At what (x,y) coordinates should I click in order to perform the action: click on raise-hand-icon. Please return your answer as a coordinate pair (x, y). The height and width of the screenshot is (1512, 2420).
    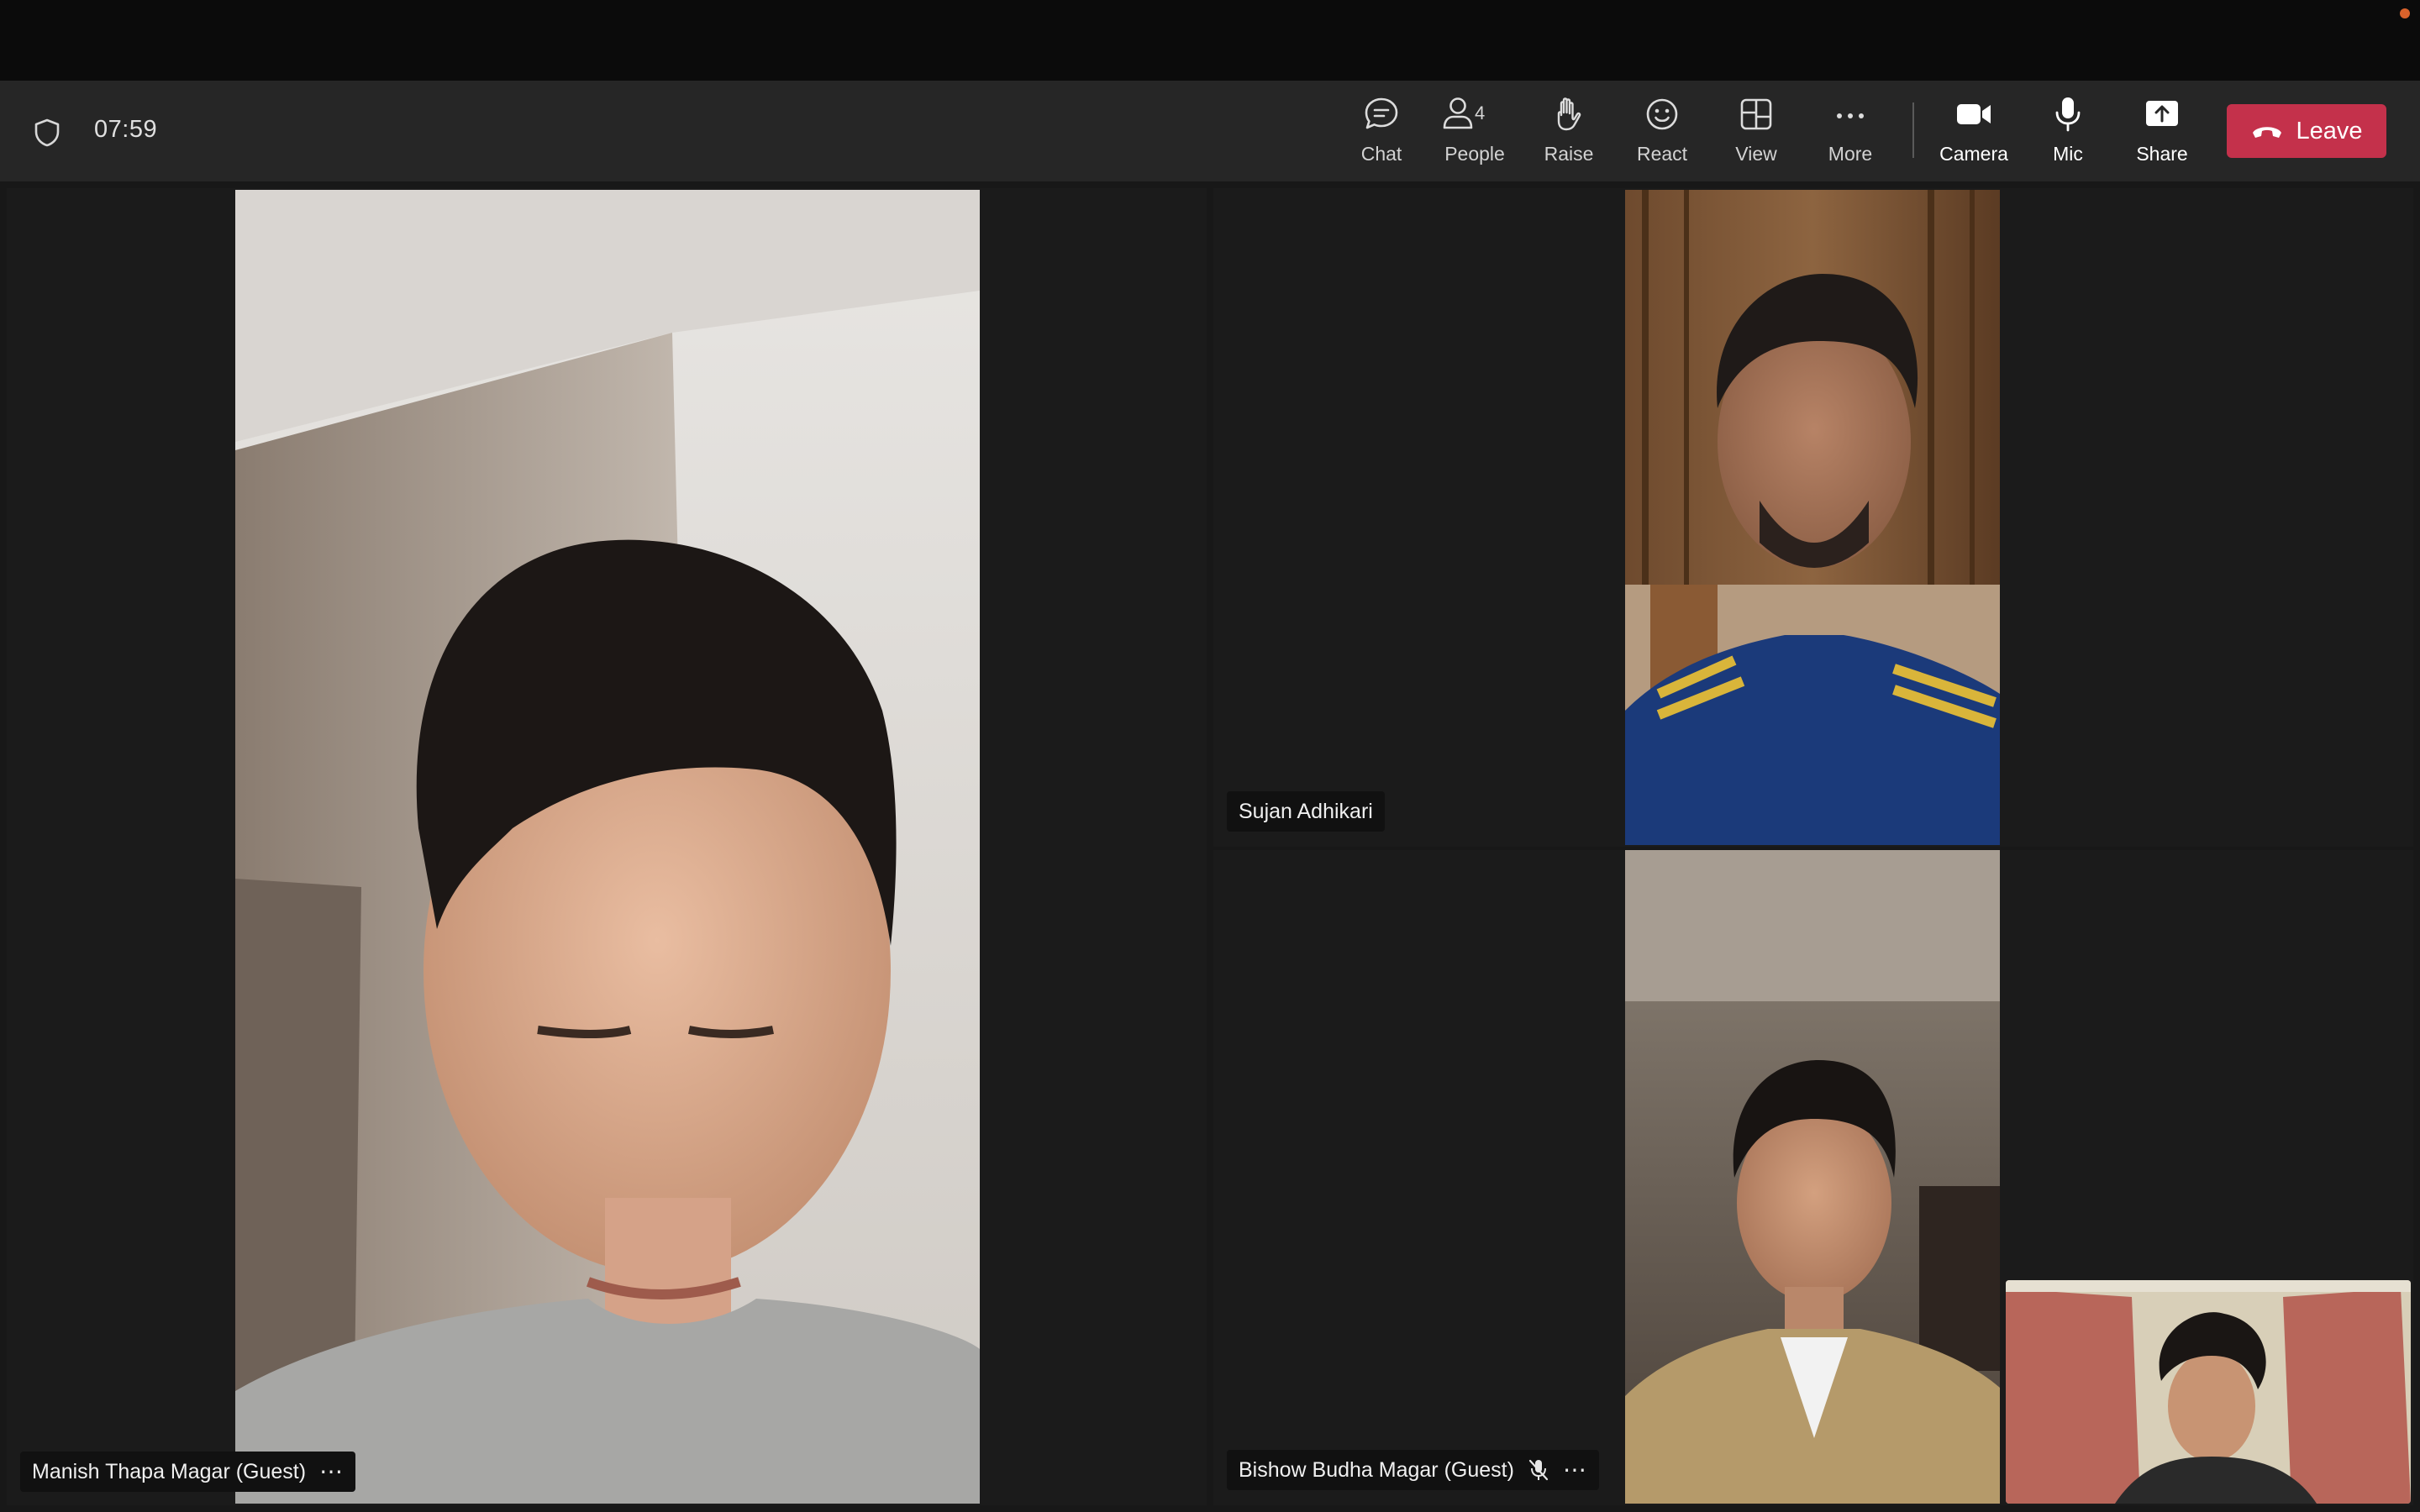
    Looking at the image, I should click on (1569, 114).